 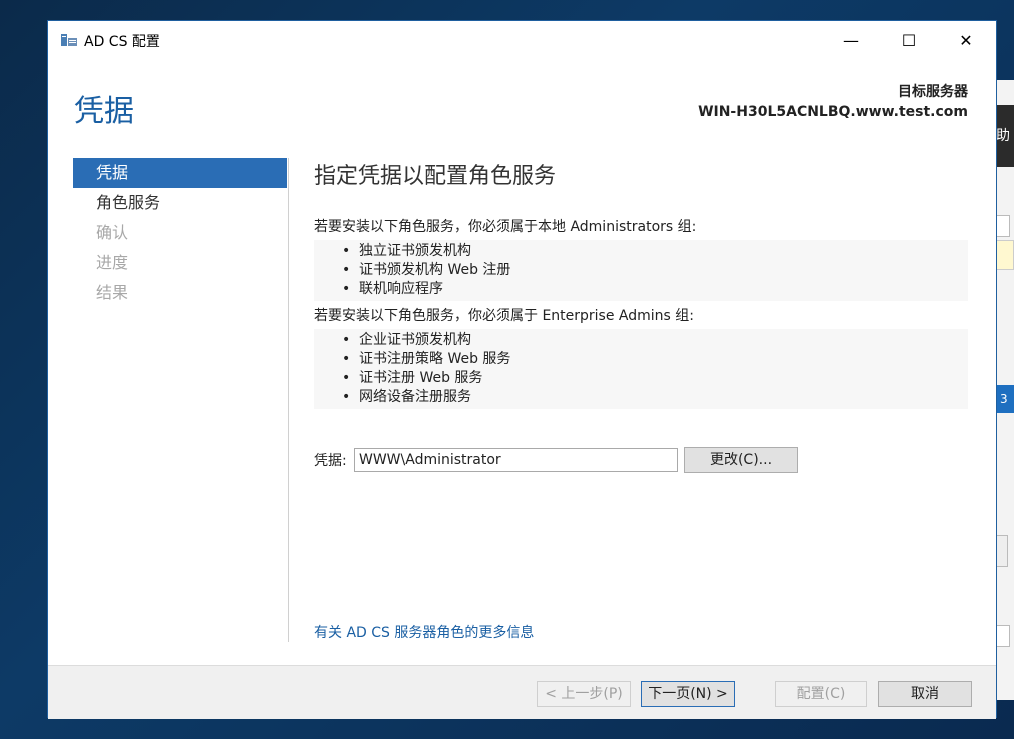 I want to click on credential-label: 凭据:, so click(x=330, y=461).